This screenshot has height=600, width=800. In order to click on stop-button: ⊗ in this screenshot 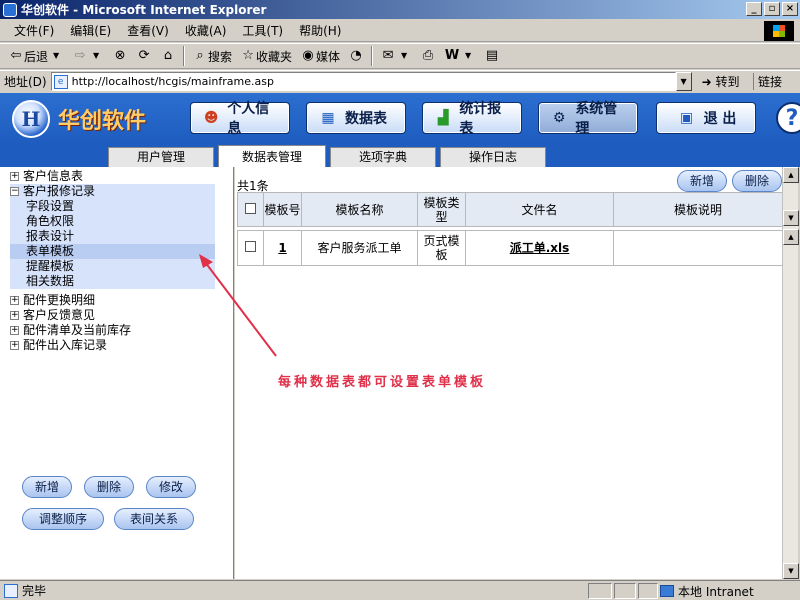, I will do `click(120, 56)`.